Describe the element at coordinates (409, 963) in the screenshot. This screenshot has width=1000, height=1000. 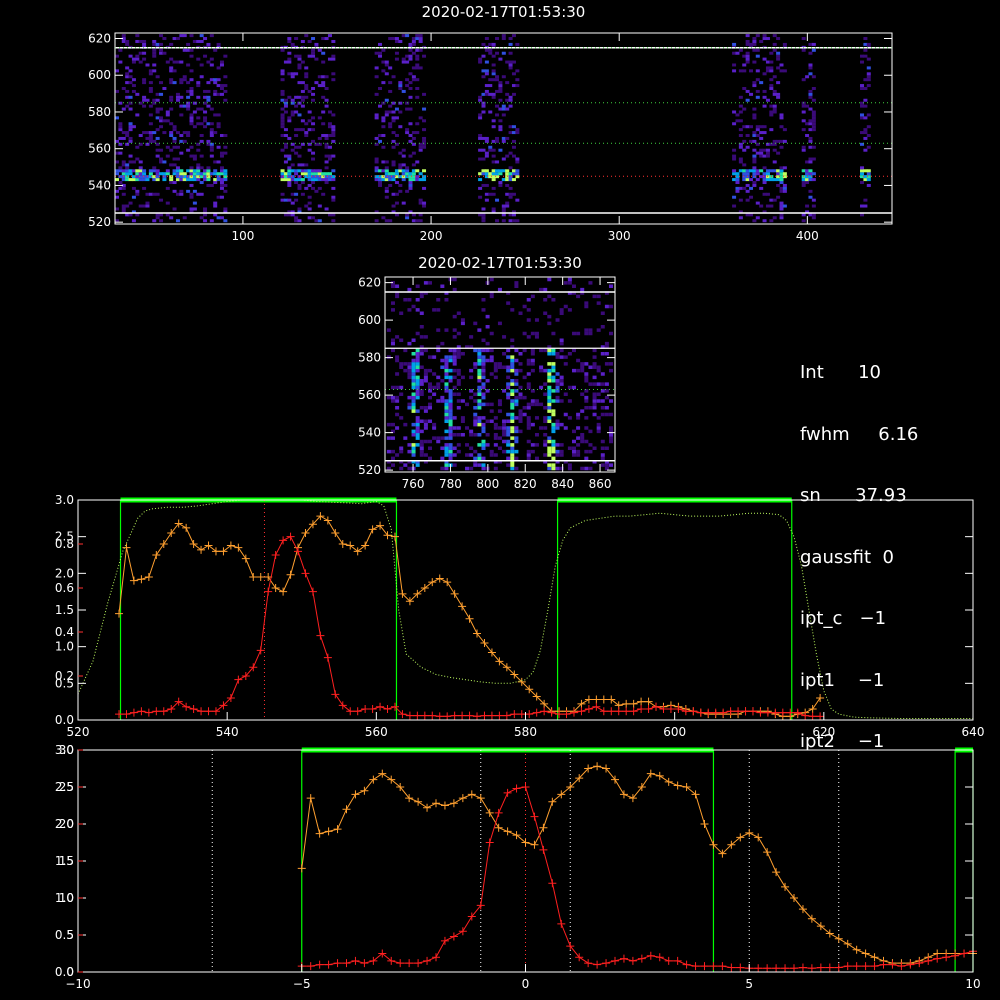
I see `p4-point-red` at that location.